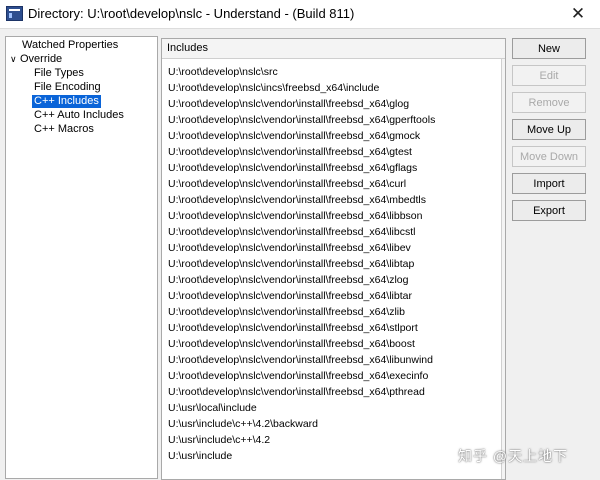 The image size is (600, 480). I want to click on tree-item-file-types: File Types, so click(59, 73).